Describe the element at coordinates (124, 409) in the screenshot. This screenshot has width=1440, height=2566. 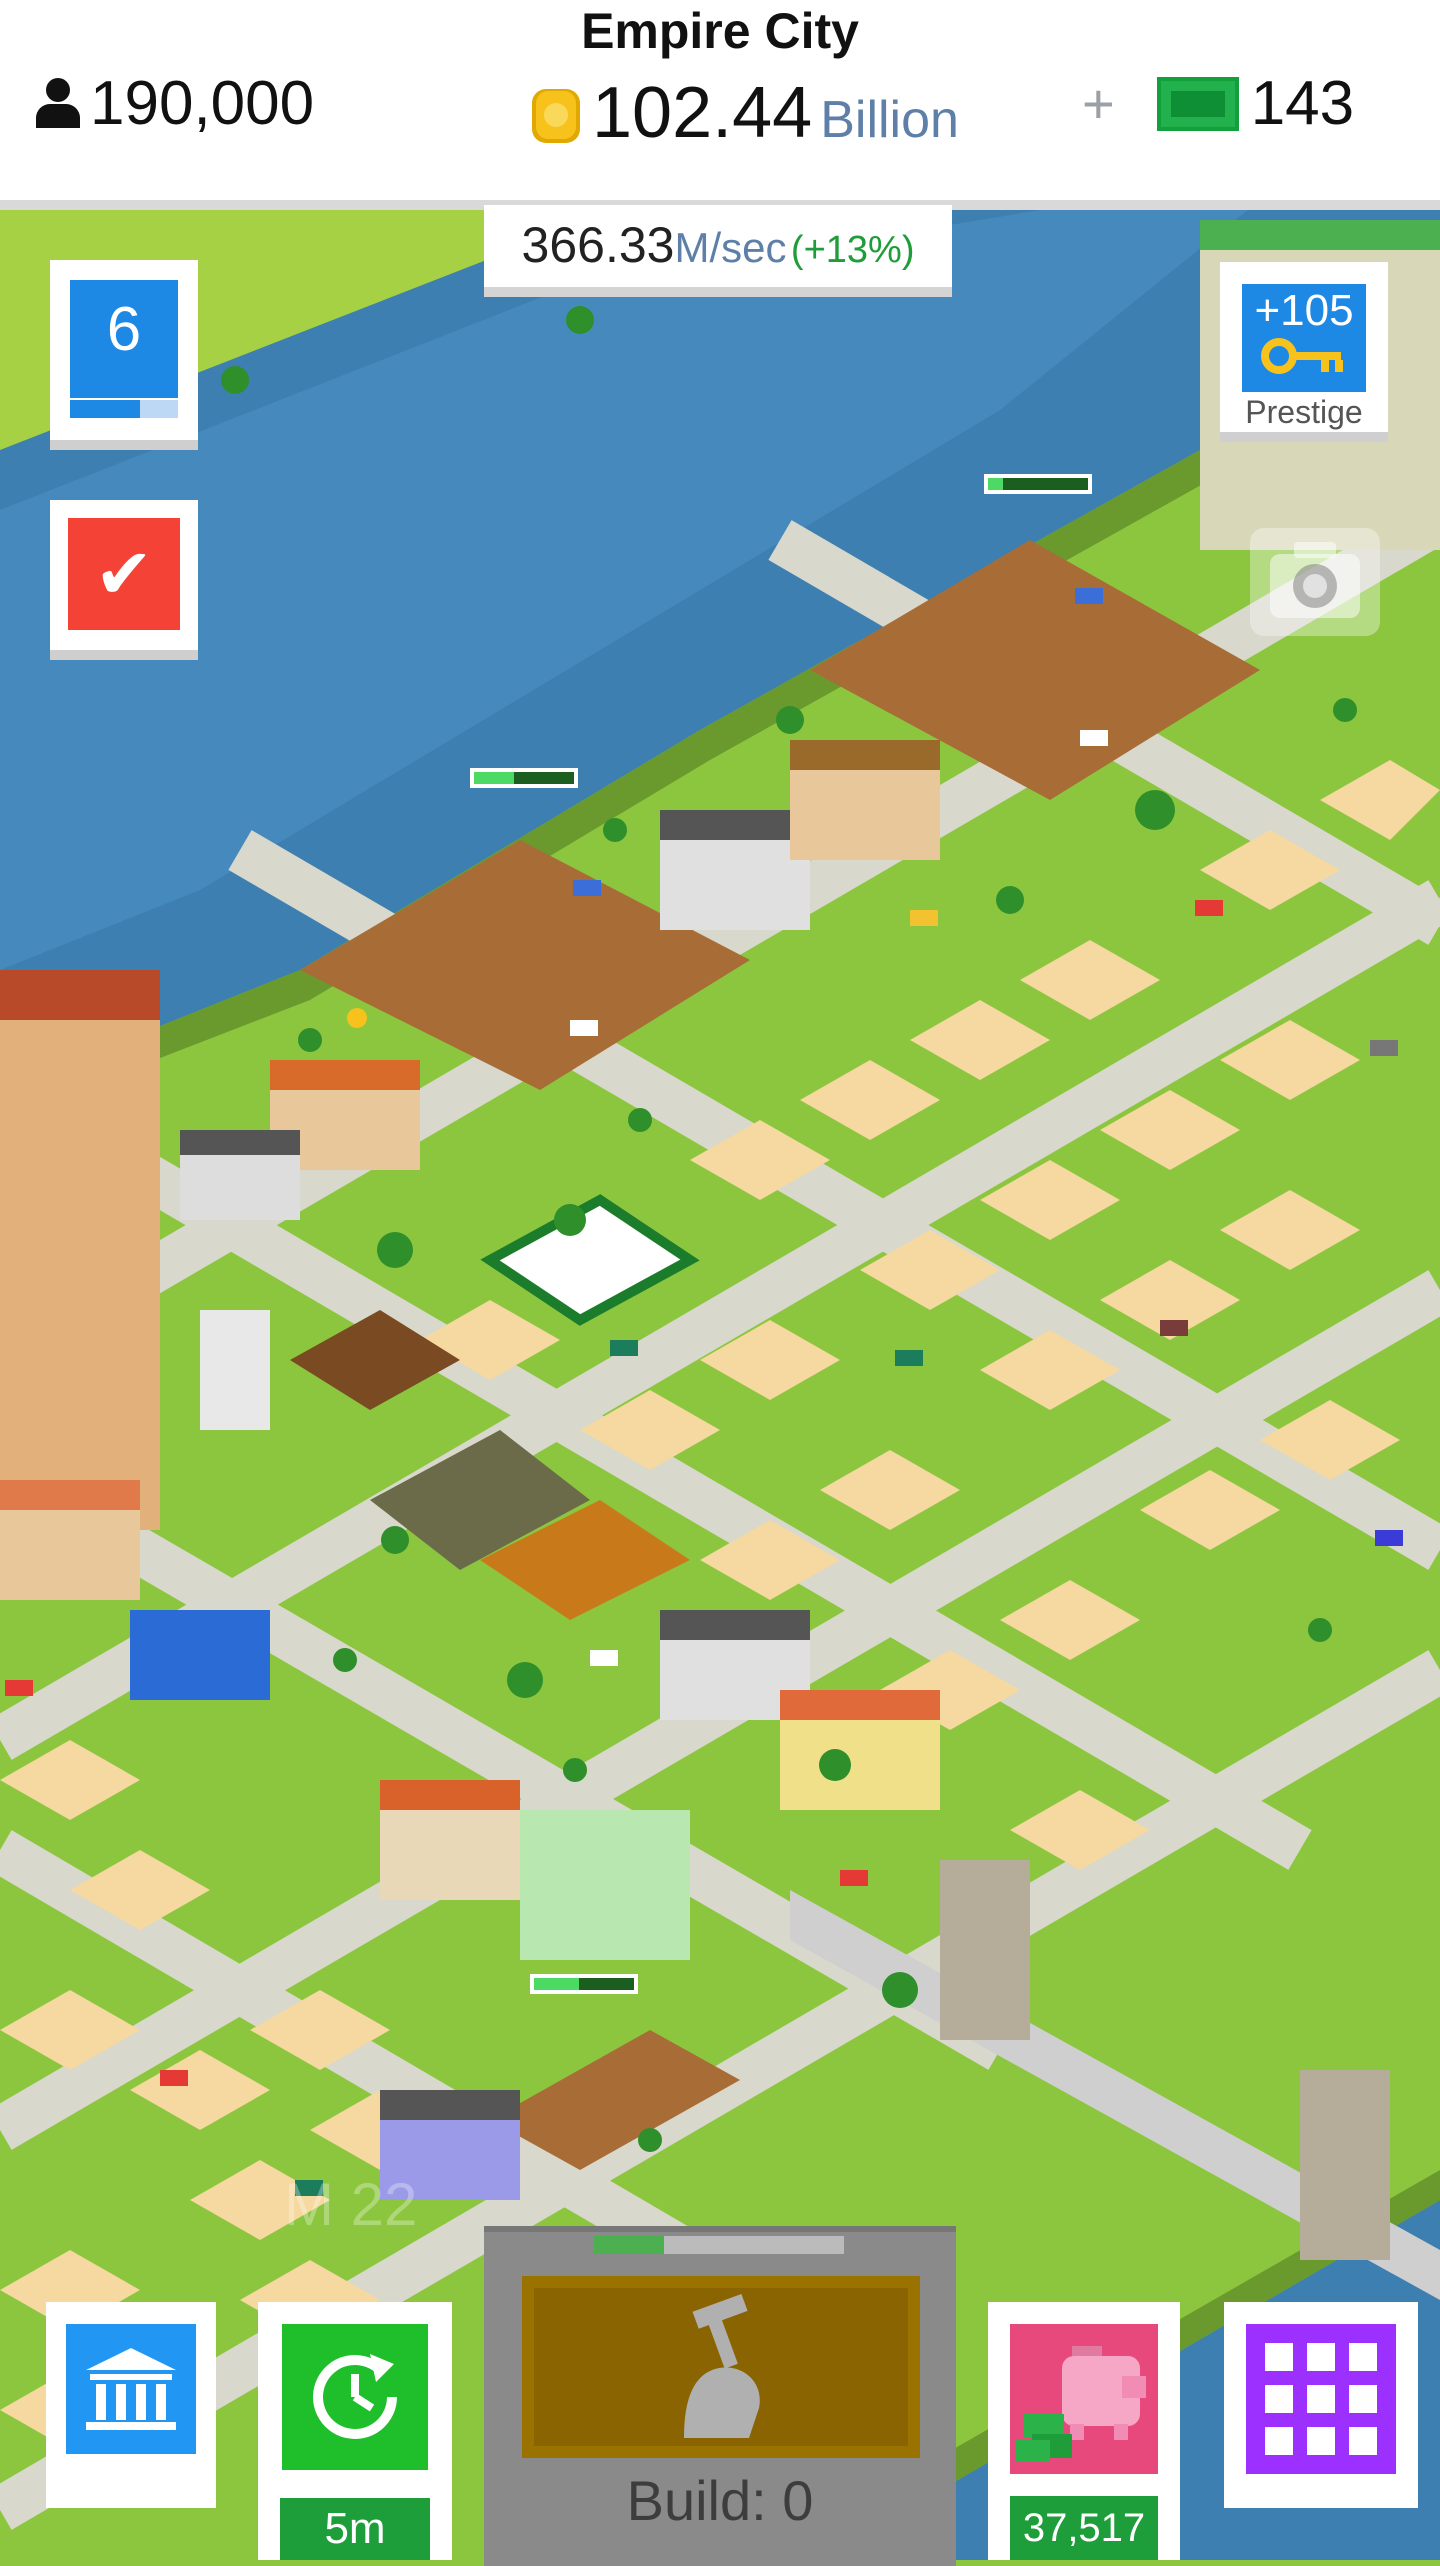
I see `level-progress-bar` at that location.